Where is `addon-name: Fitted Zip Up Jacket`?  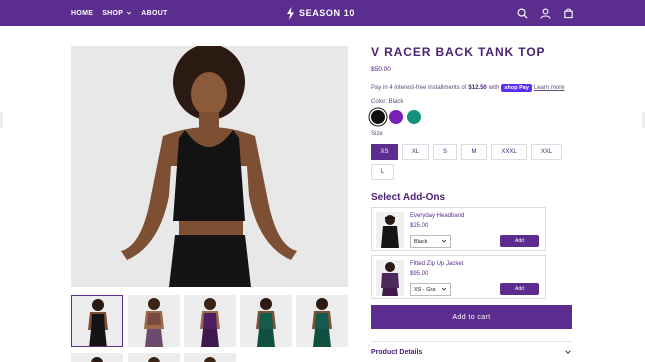
addon-name: Fitted Zip Up Jacket is located at coordinates (437, 264).